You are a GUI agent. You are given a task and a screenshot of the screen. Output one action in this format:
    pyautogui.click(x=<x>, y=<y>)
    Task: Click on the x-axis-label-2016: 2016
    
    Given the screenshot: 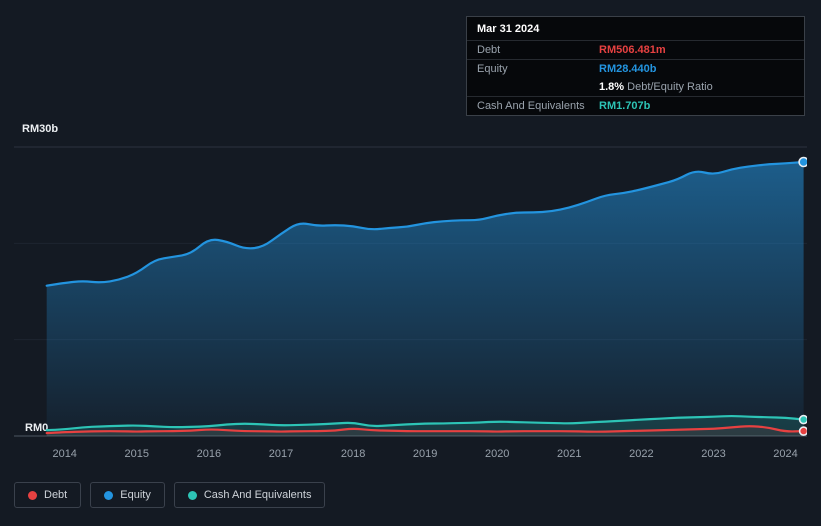 What is the action you would take?
    pyautogui.click(x=209, y=454)
    